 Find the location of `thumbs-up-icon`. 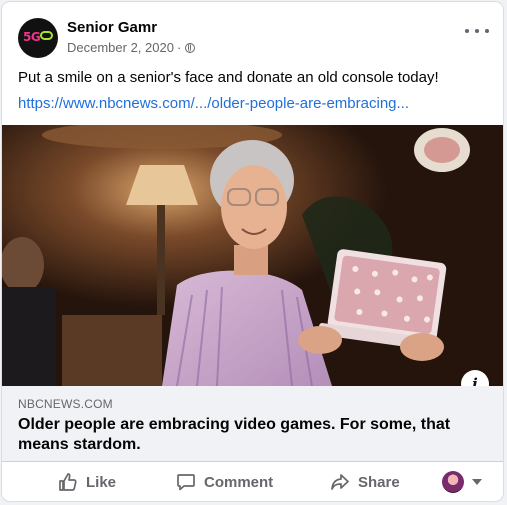

thumbs-up-icon is located at coordinates (68, 482).